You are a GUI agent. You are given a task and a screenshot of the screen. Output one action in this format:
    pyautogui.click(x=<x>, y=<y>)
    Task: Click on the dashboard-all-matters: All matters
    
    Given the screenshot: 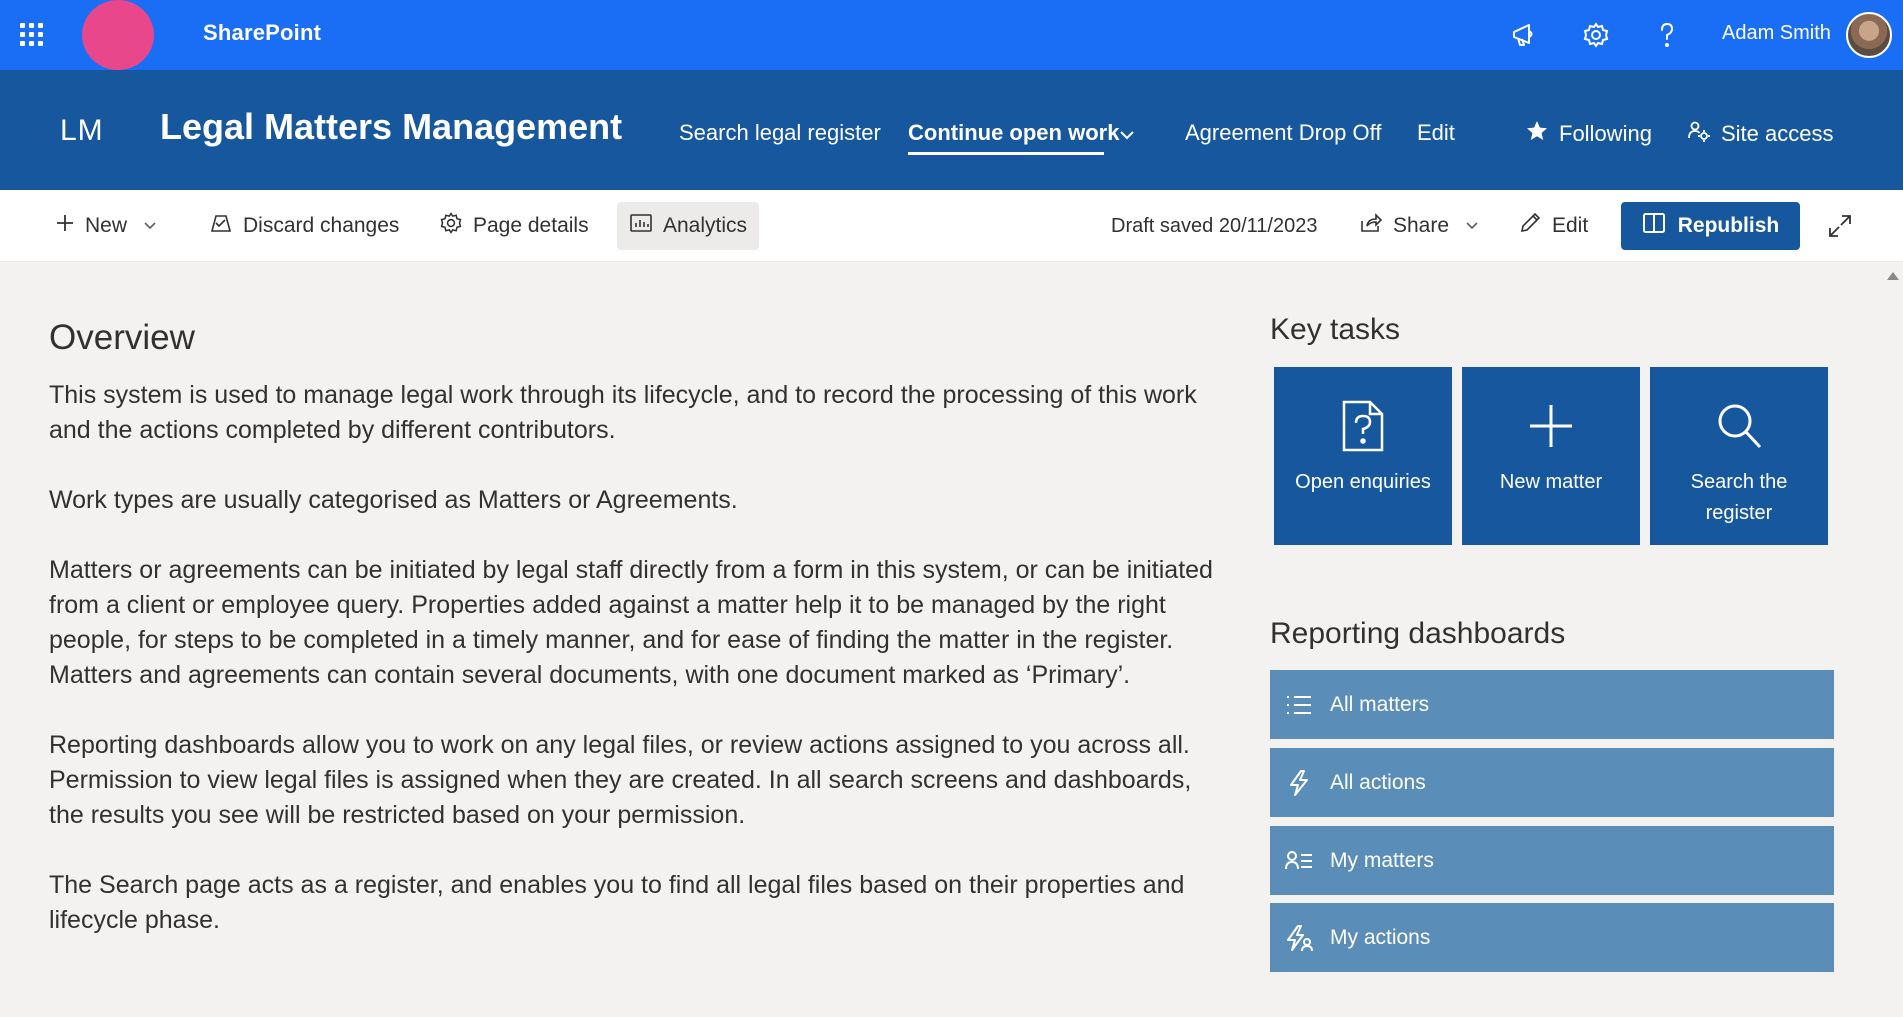 What is the action you would take?
    pyautogui.click(x=1552, y=704)
    